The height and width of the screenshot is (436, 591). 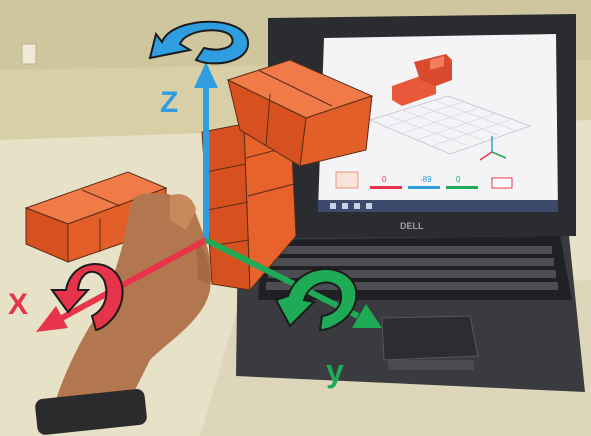 What do you see at coordinates (335, 371) in the screenshot?
I see `axis-label-y: y` at bounding box center [335, 371].